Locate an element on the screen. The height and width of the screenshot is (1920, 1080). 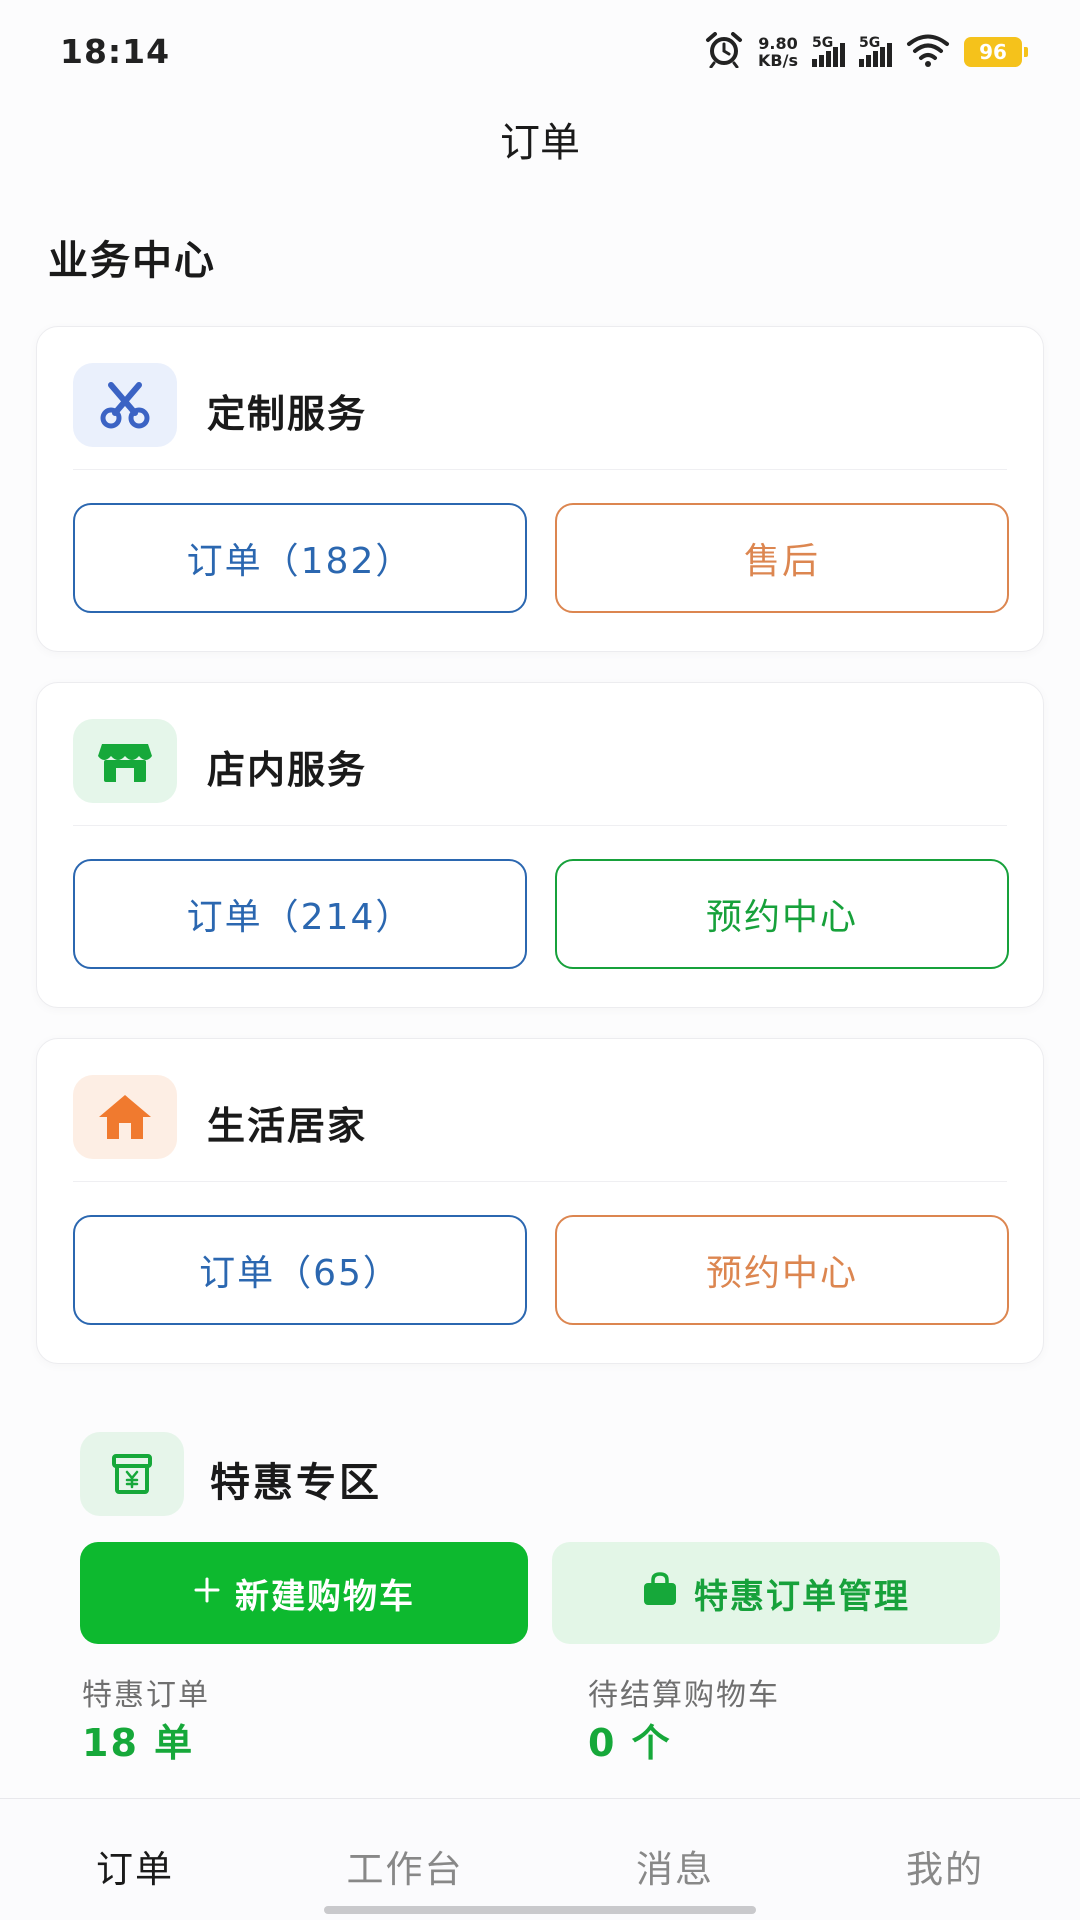
battery-indicator: 96 is located at coordinates (996, 52).